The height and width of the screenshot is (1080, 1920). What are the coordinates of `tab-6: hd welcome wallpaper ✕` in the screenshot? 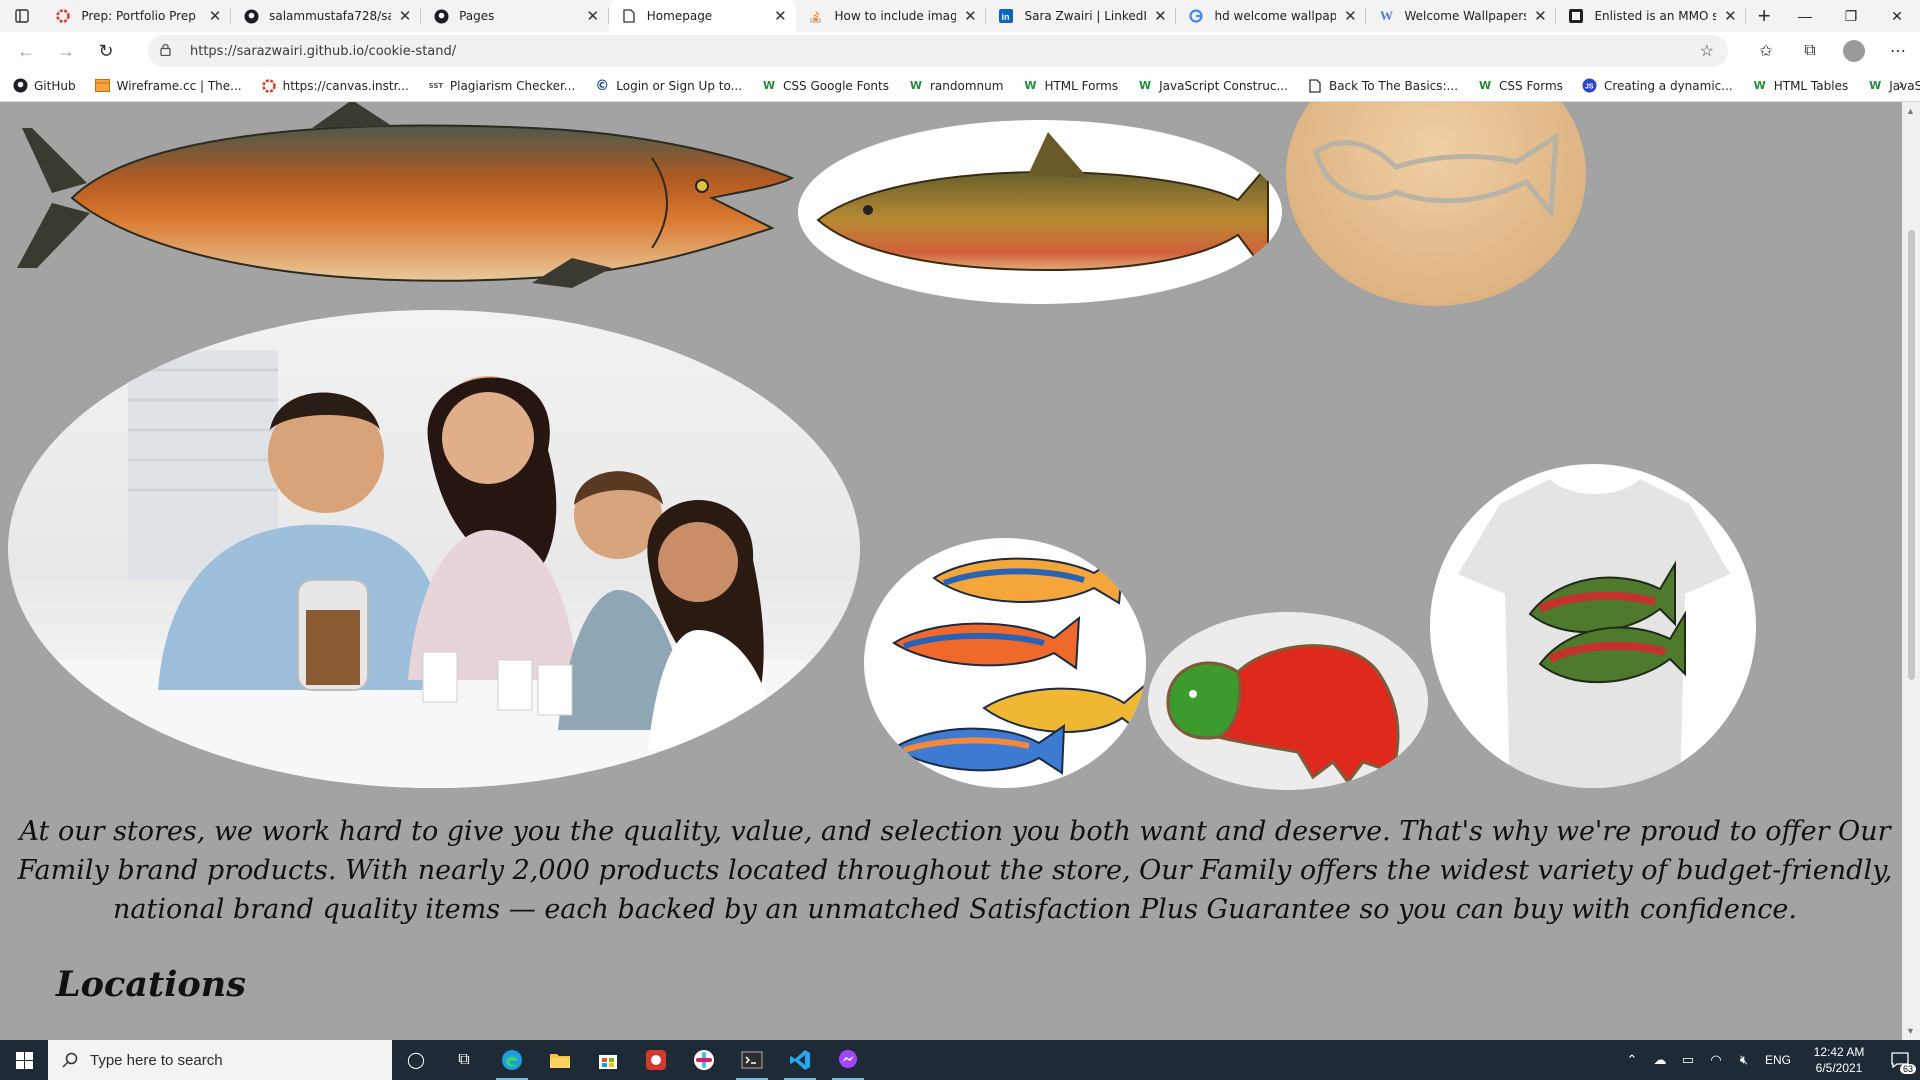 It's located at (1271, 16).